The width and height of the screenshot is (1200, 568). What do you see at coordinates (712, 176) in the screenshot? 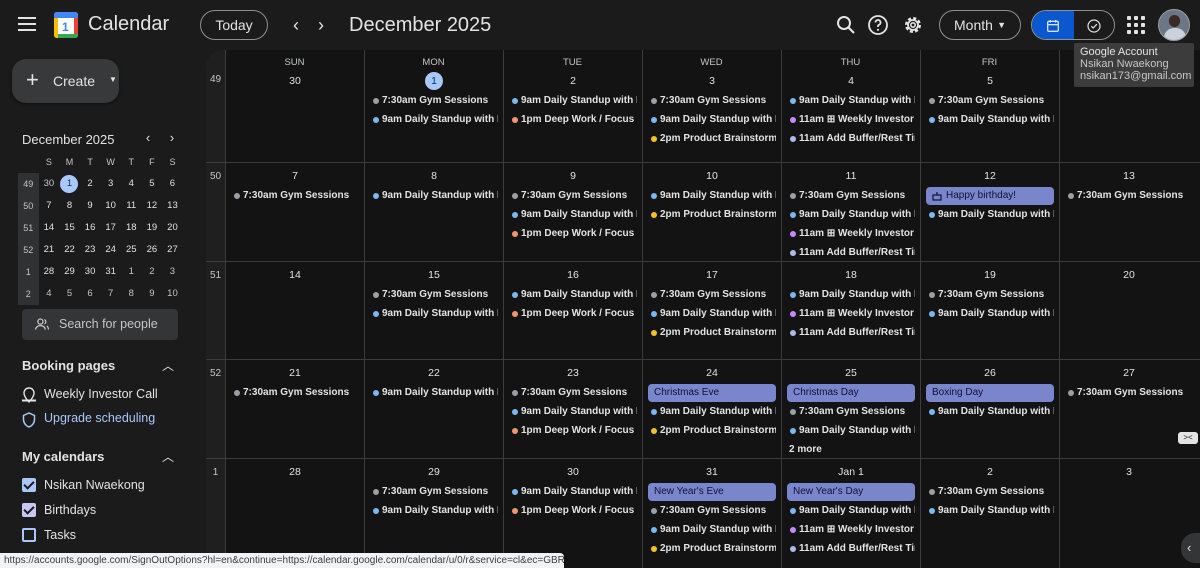
I see `day-number: 10` at bounding box center [712, 176].